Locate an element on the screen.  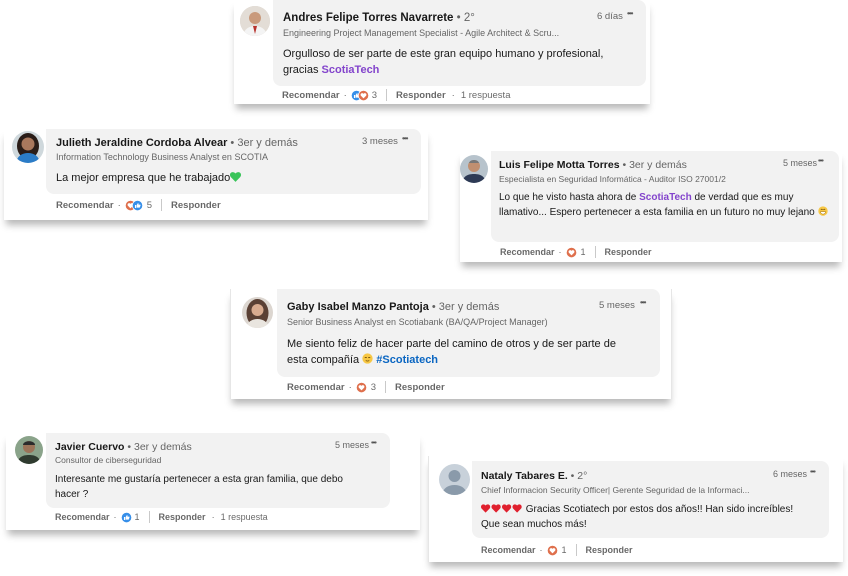
comment-text: La mejor empresa que he trabajado is located at coordinates (149, 178).